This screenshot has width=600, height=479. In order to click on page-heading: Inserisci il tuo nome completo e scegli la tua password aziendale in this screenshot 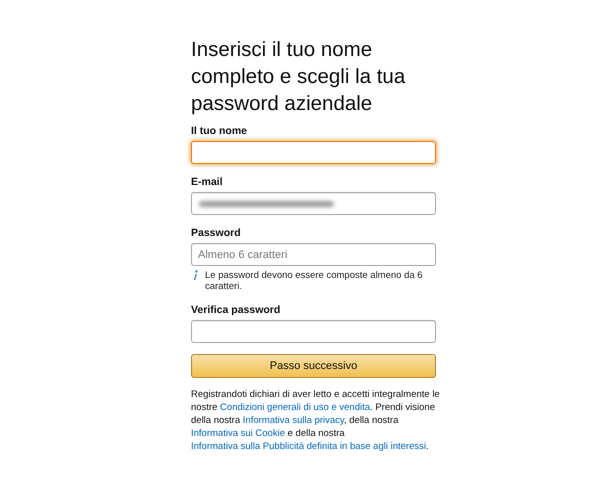, I will do `click(298, 77)`.